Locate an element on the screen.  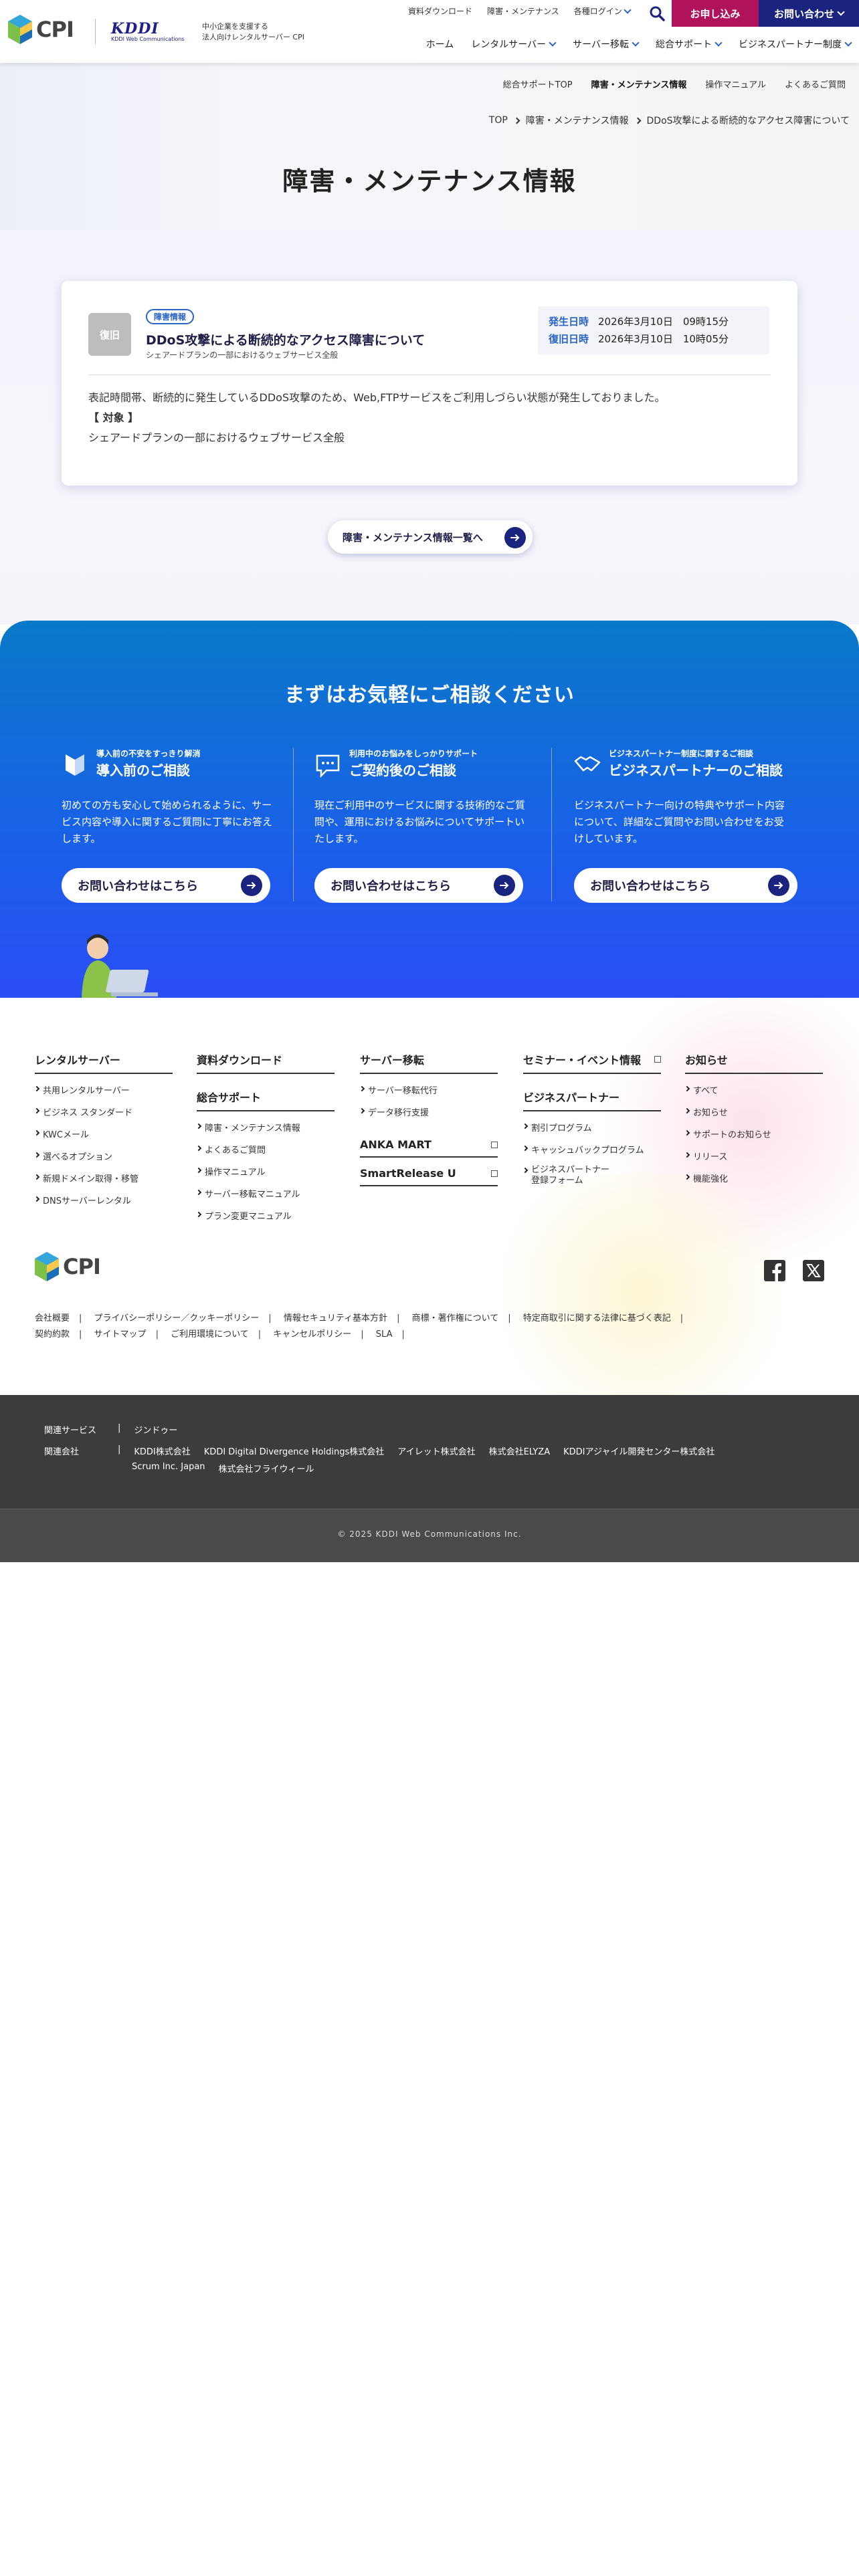
consult-pre-button-label: お問い合わせはこちら is located at coordinates (138, 886).